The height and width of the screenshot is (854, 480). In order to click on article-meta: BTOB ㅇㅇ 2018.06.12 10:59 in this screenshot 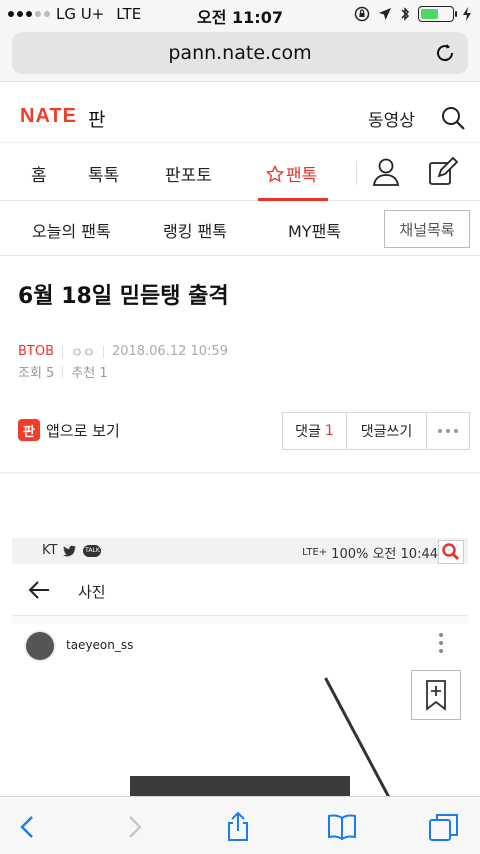, I will do `click(123, 351)`.